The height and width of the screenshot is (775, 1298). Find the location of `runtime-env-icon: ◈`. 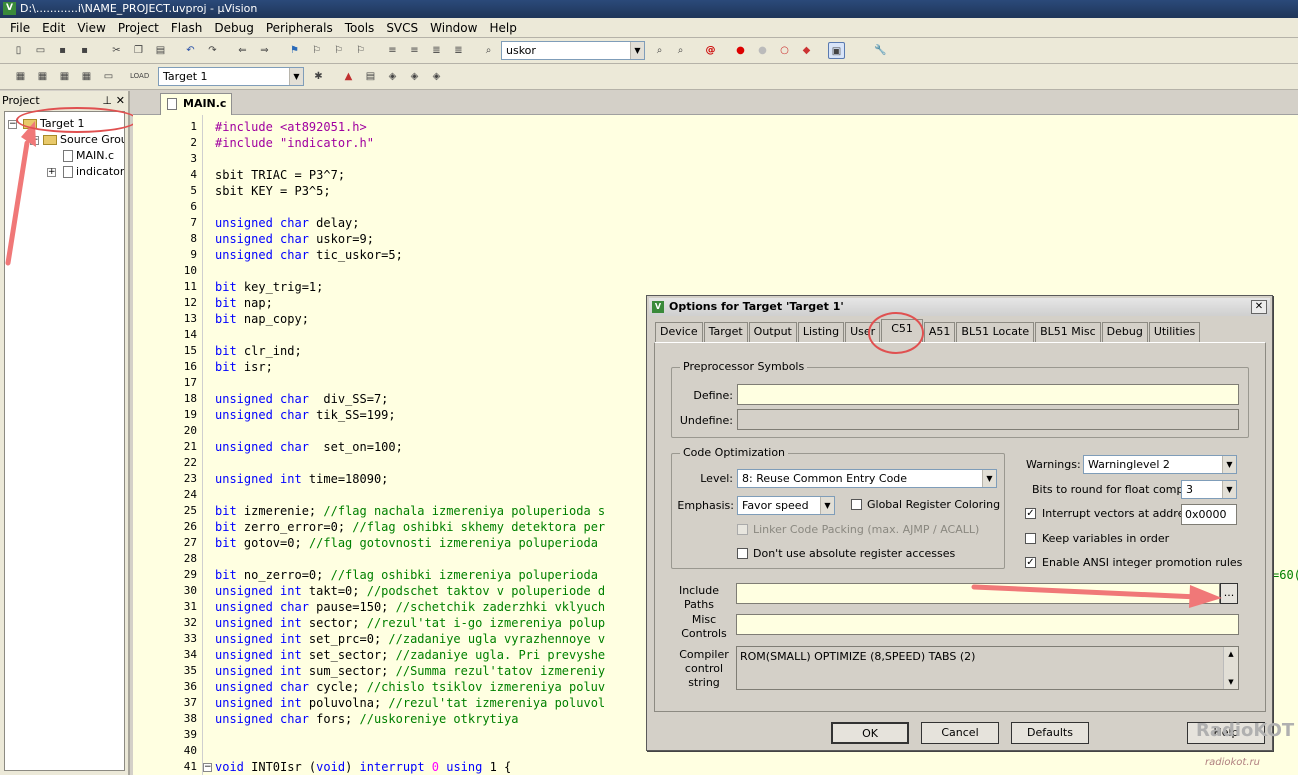

runtime-env-icon: ◈ is located at coordinates (414, 76).